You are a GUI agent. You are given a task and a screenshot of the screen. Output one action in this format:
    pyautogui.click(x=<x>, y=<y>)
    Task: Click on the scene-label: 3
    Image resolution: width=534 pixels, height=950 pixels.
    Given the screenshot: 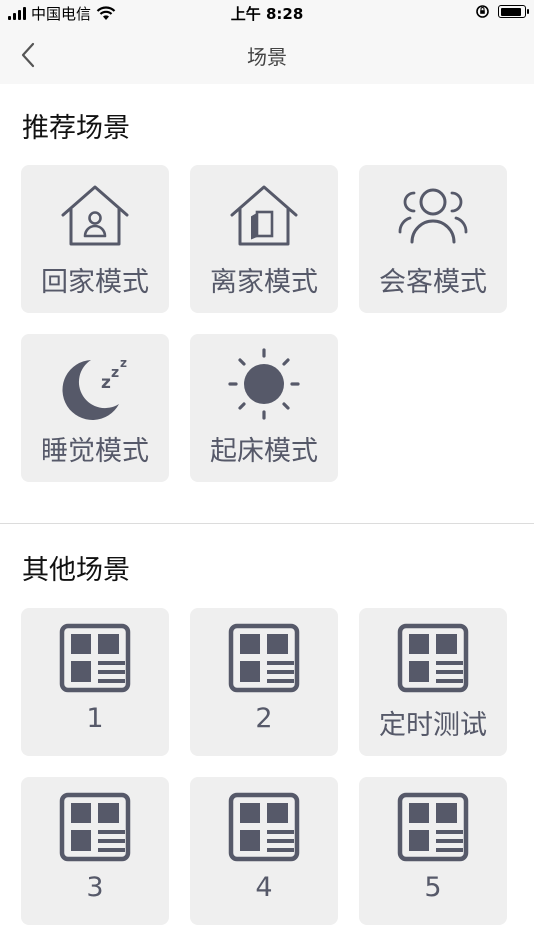 What is the action you would take?
    pyautogui.click(x=95, y=887)
    